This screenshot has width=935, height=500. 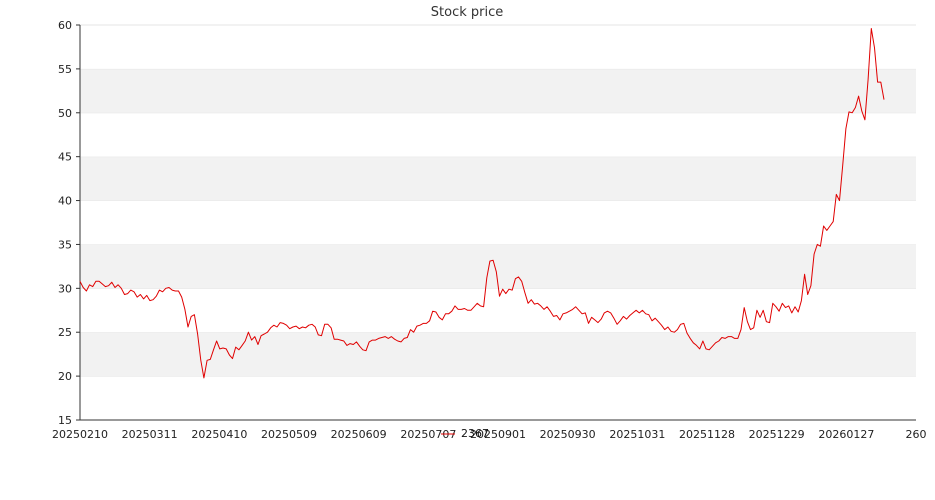 I want to click on x-tick-label: 20250311, so click(x=150, y=434).